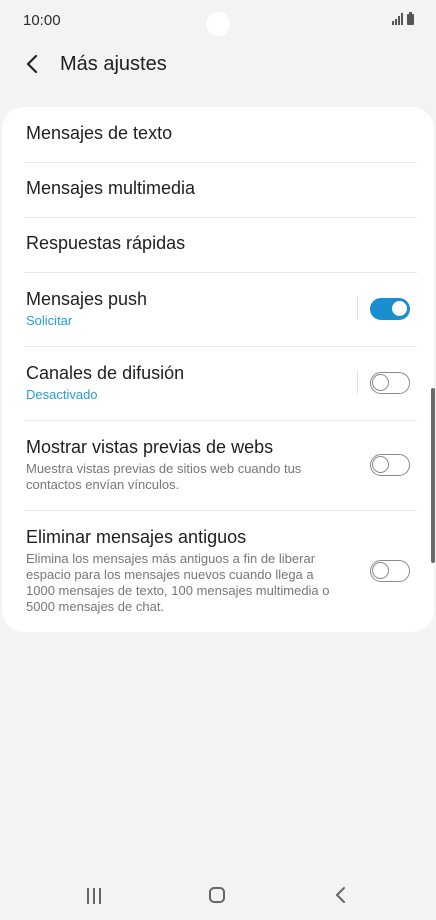 The width and height of the screenshot is (436, 920). What do you see at coordinates (390, 571) in the screenshot?
I see `delete-old-messages-toggle` at bounding box center [390, 571].